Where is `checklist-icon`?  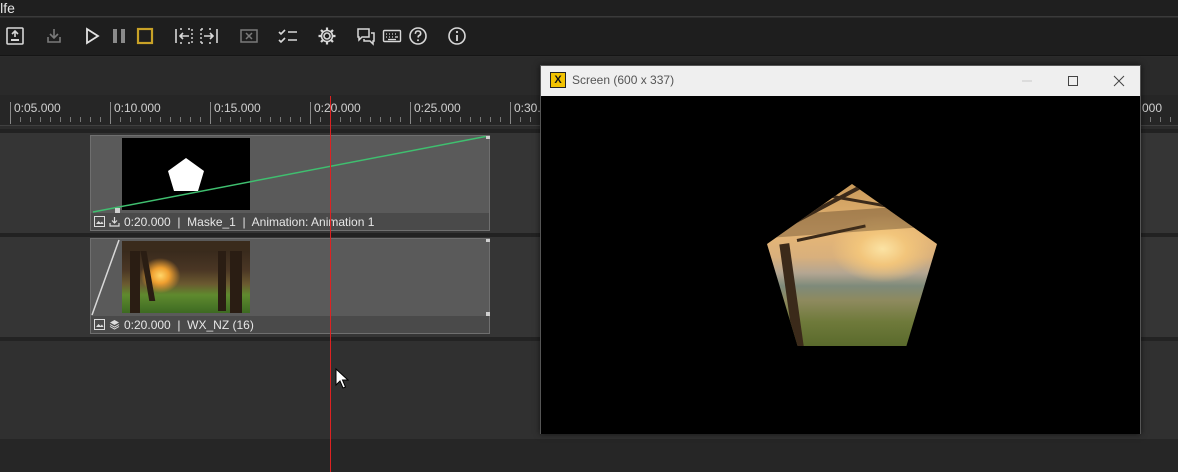 checklist-icon is located at coordinates (287, 36).